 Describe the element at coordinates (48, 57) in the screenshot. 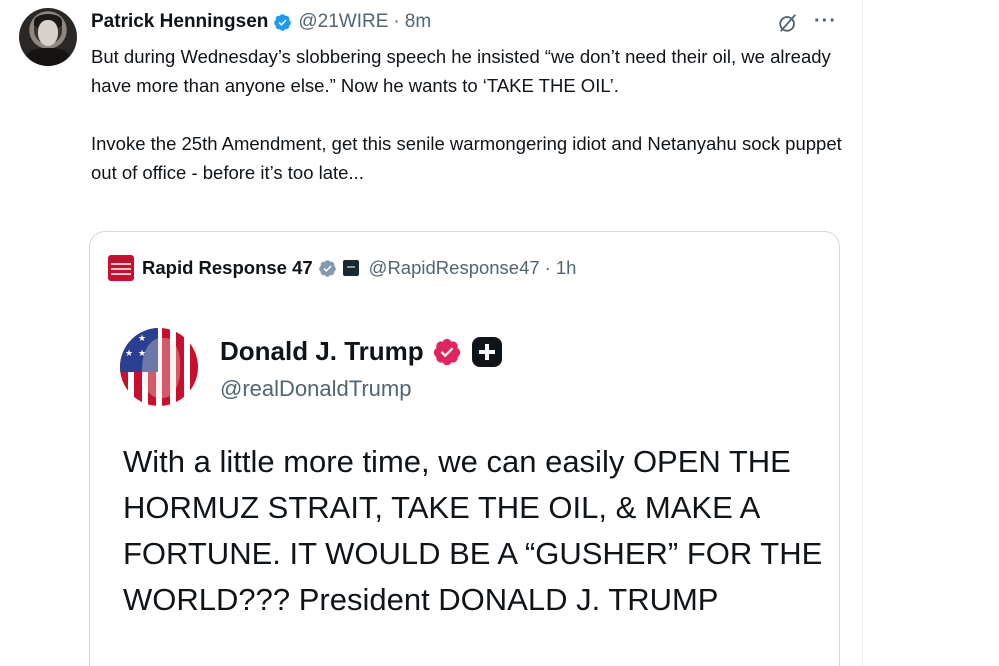

I see `avatar-body` at that location.